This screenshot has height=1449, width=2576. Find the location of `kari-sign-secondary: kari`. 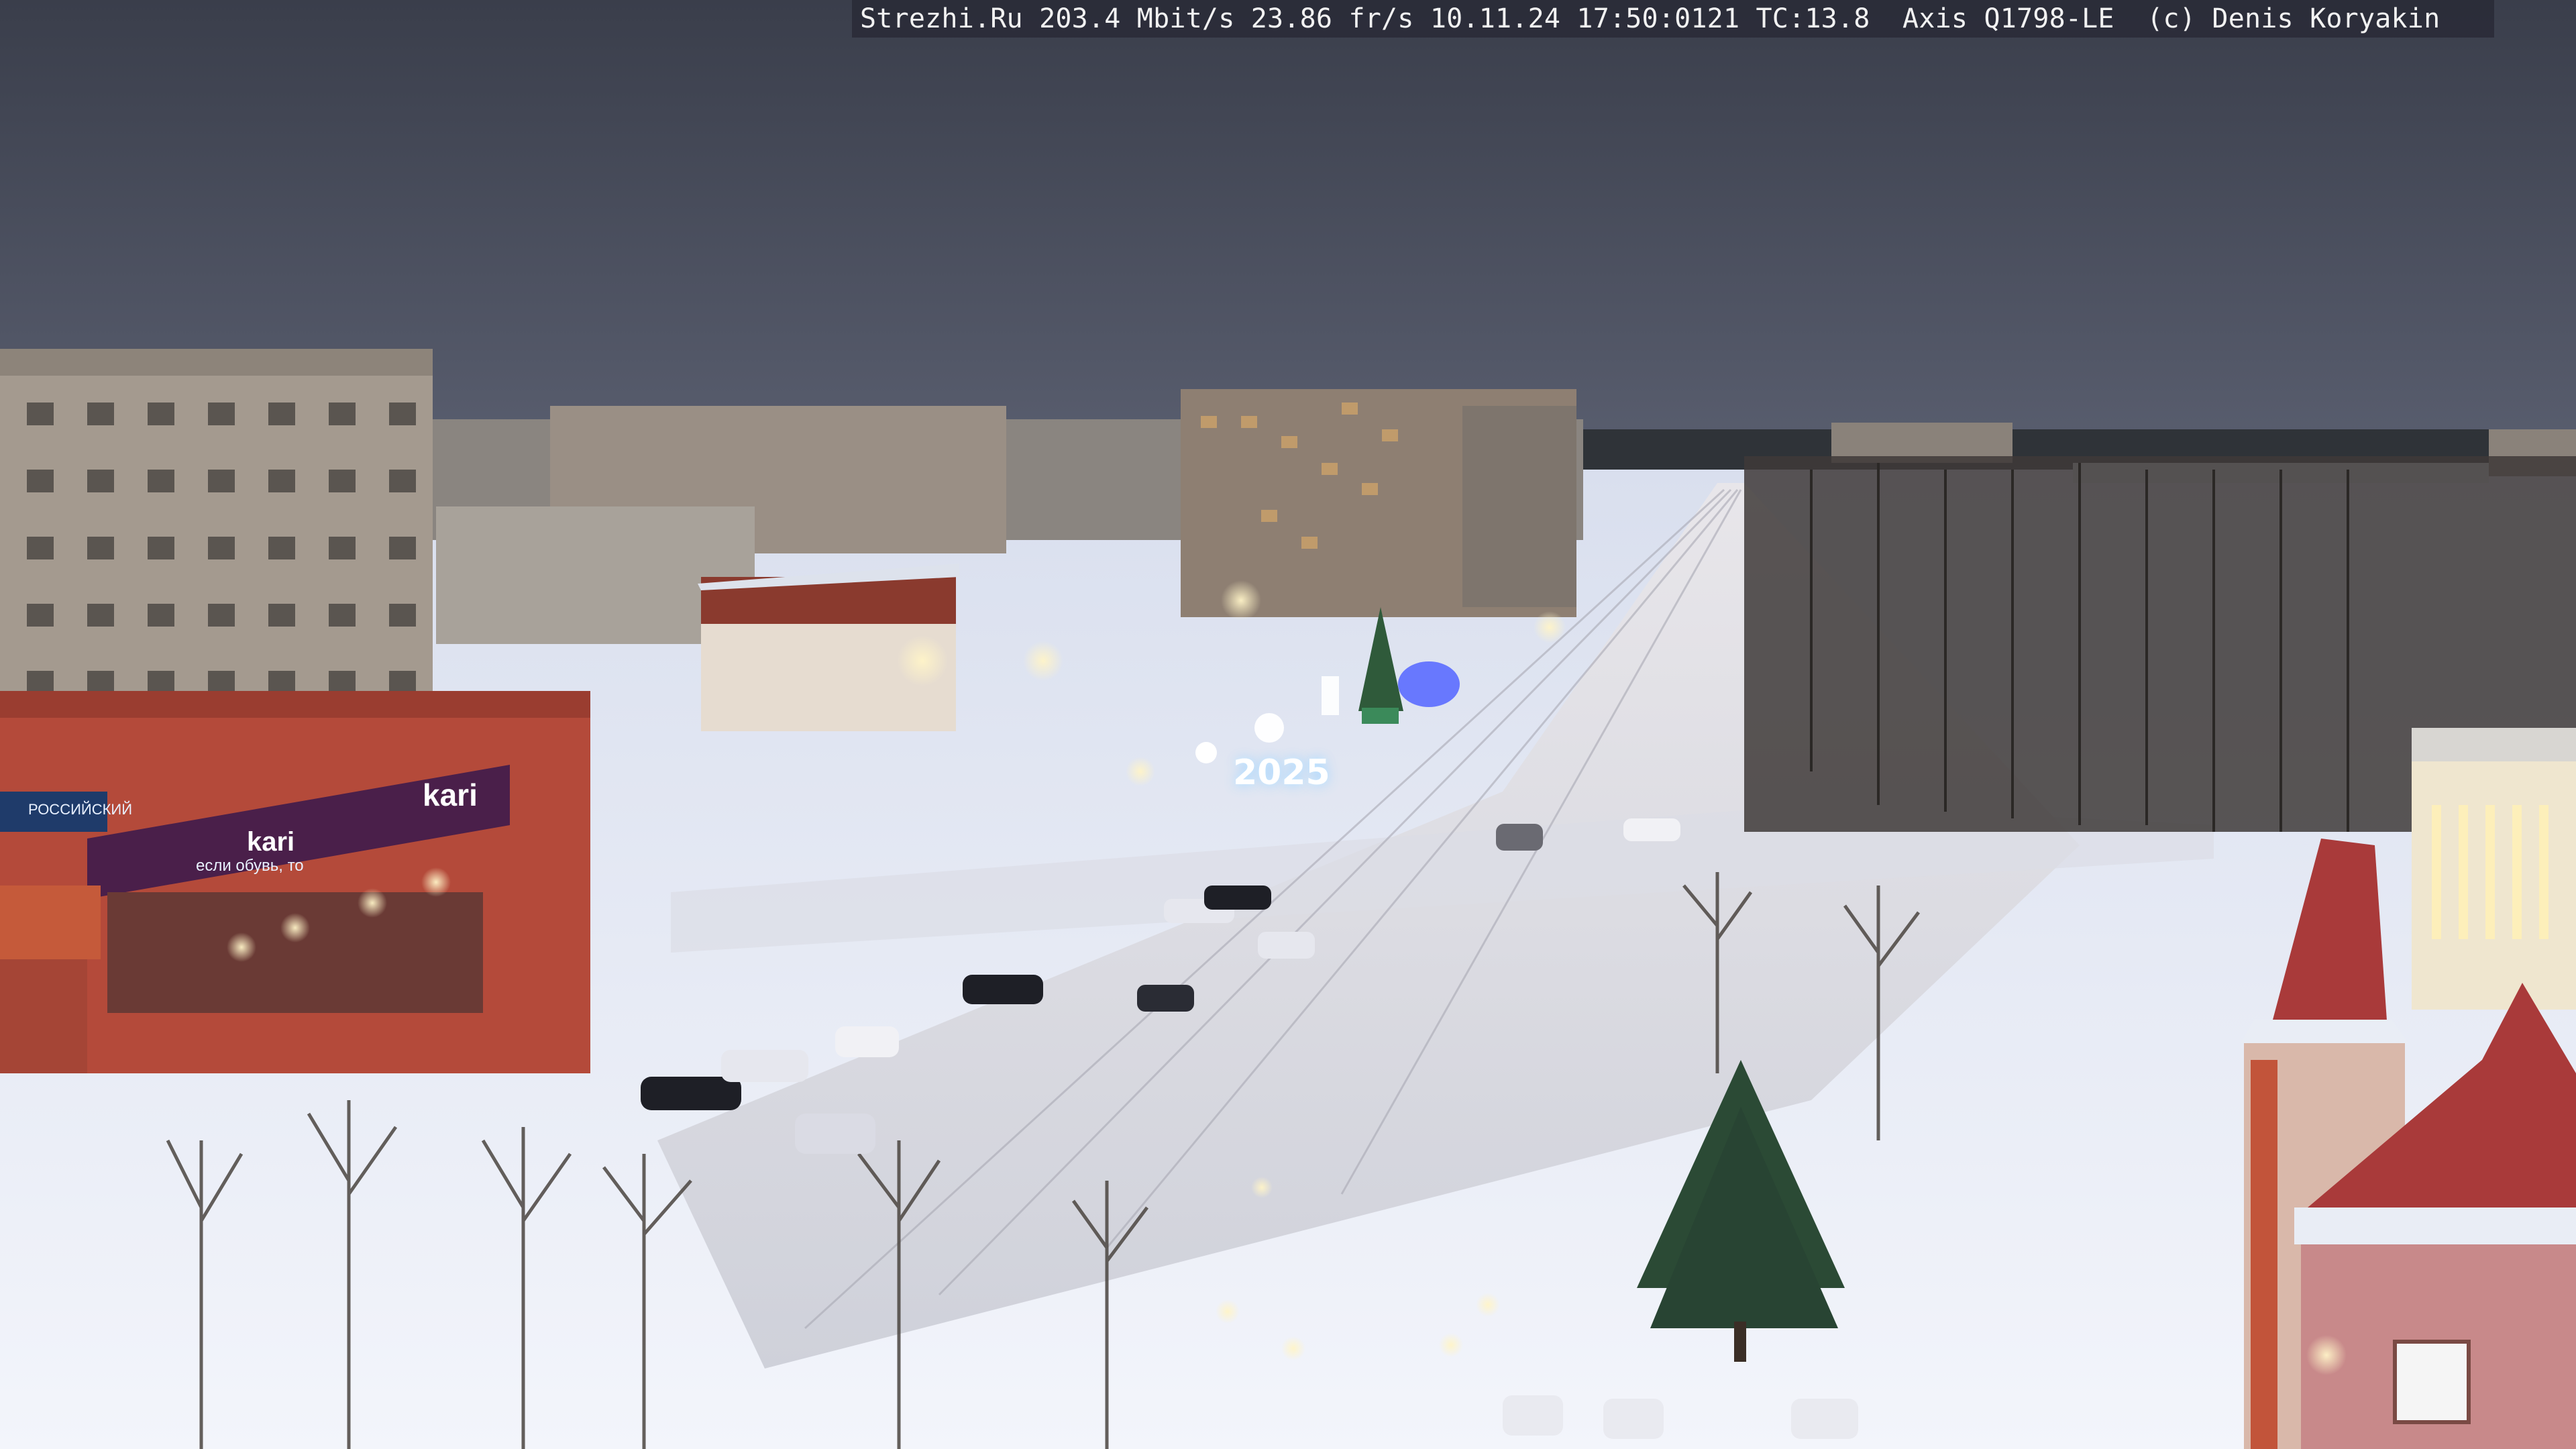

kari-sign-secondary: kari is located at coordinates (271, 842).